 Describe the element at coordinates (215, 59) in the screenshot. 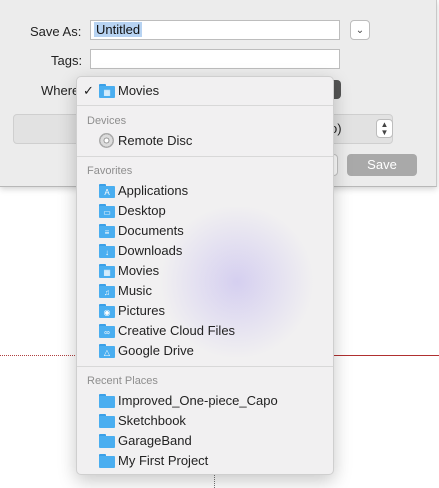

I see `tags-field` at that location.